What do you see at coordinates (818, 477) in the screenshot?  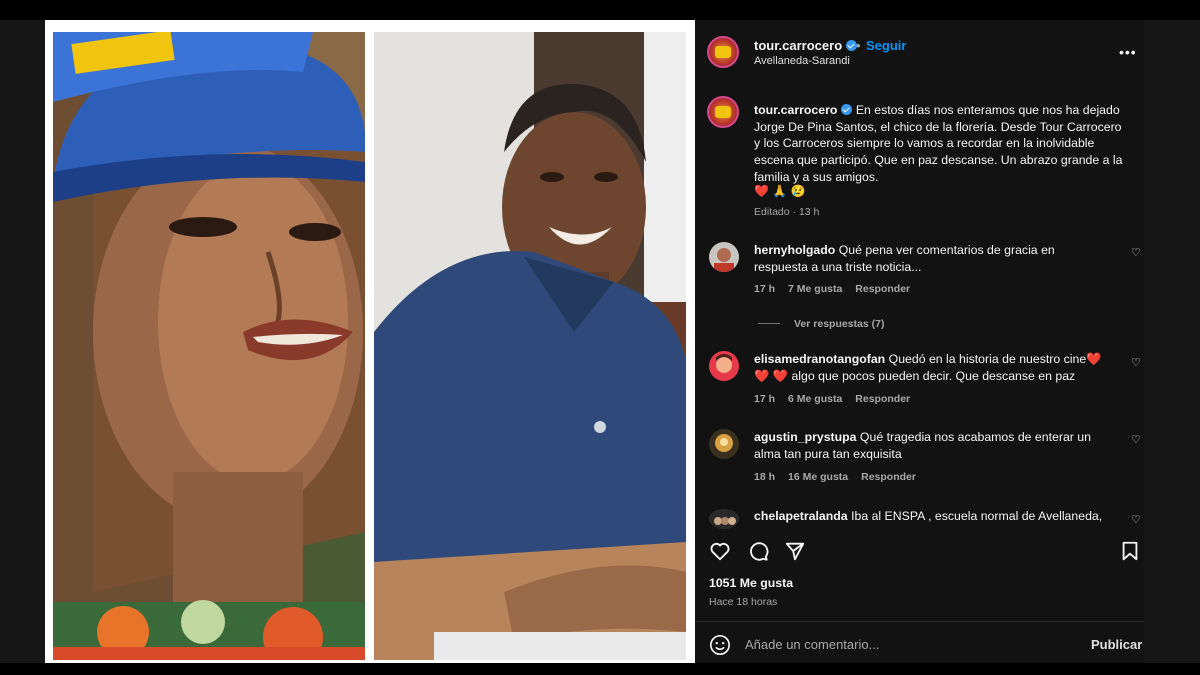 I see `comment-likes: 16 Me gusta` at bounding box center [818, 477].